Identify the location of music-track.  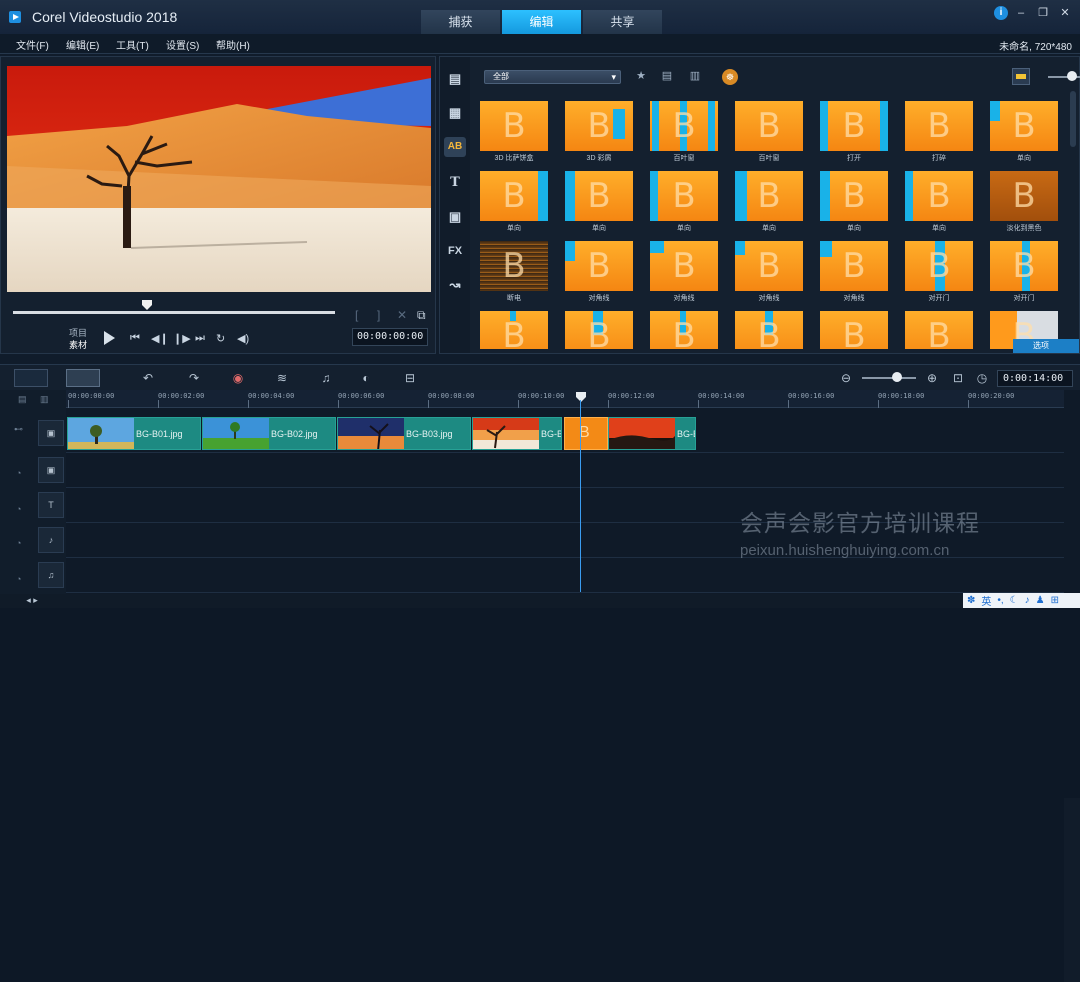
(565, 575).